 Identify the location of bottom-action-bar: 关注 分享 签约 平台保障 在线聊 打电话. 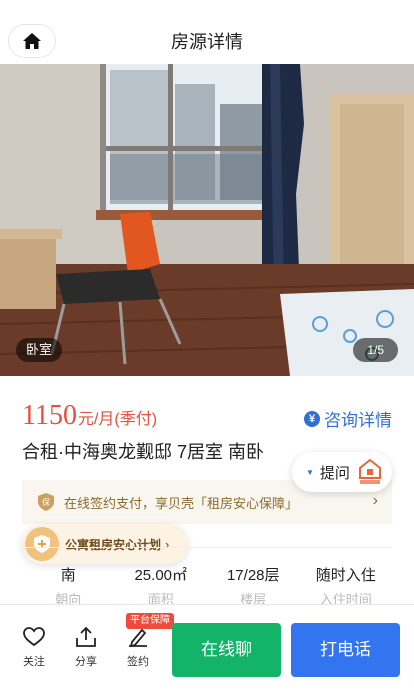
(207, 648).